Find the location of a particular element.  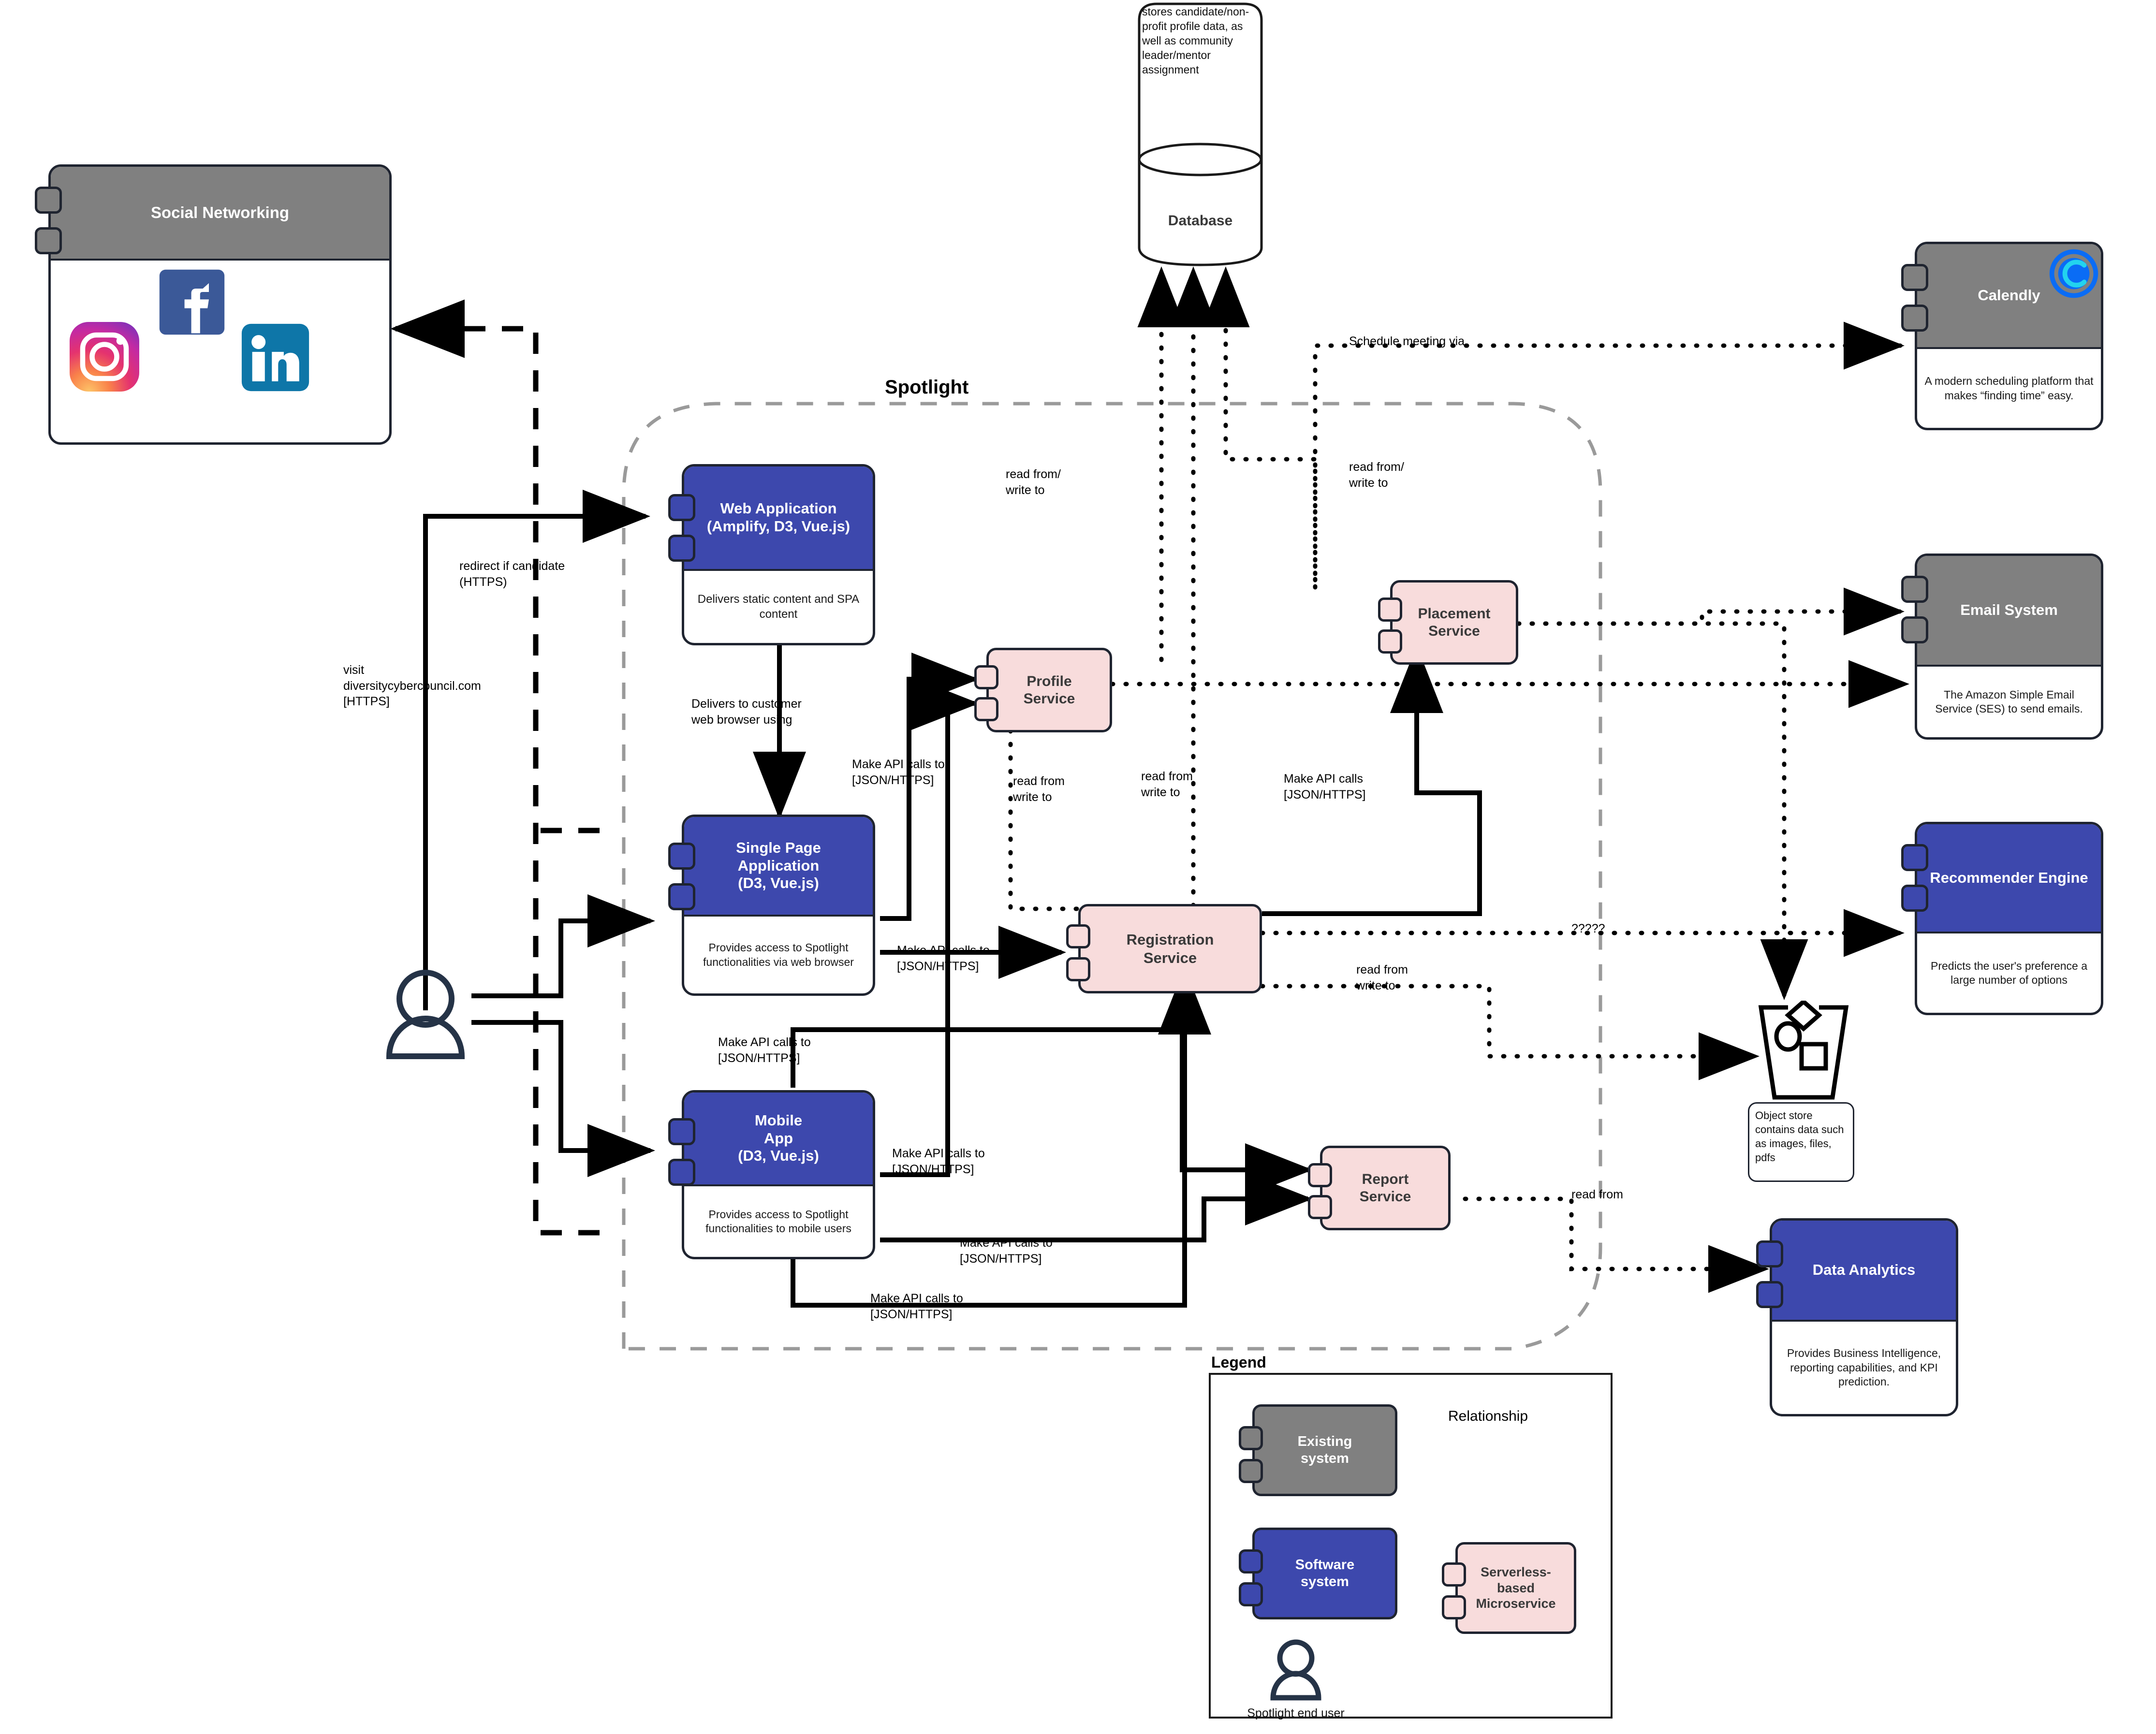

facebook-logo is located at coordinates (192, 302).